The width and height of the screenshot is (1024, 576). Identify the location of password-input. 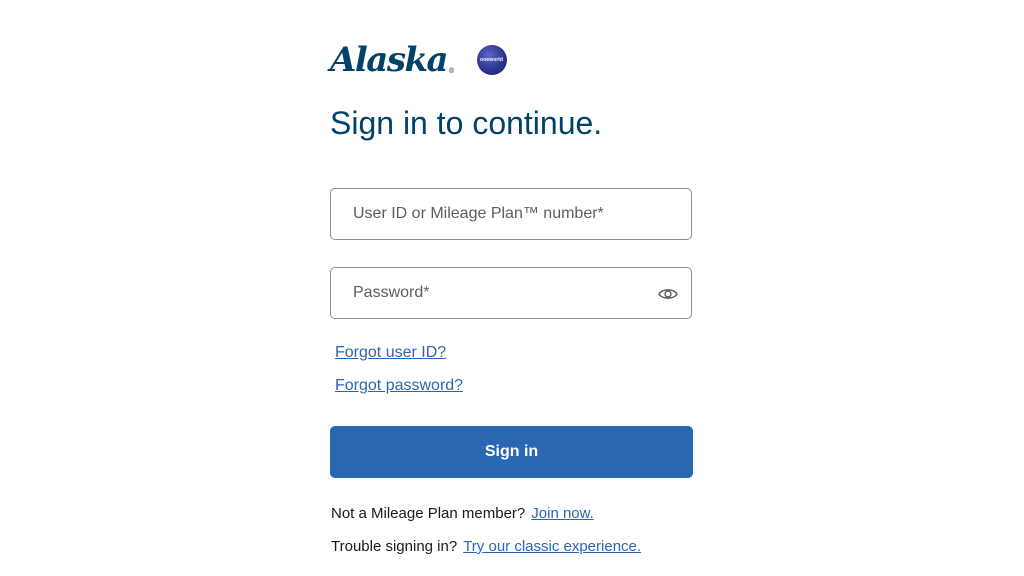
(511, 293).